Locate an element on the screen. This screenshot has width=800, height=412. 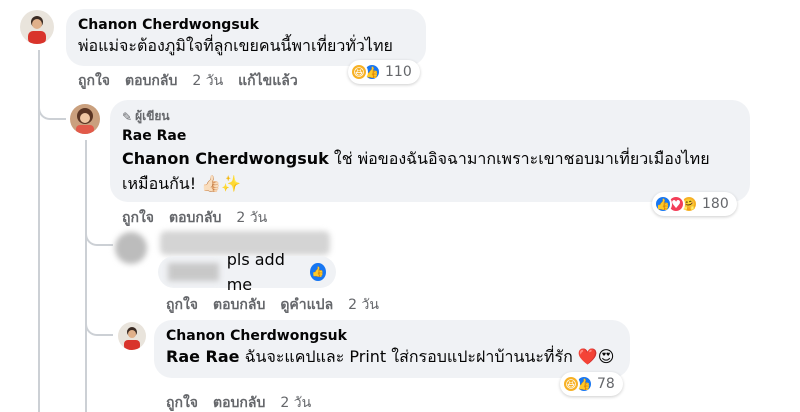
comment-author: Rae Rae is located at coordinates (430, 136).